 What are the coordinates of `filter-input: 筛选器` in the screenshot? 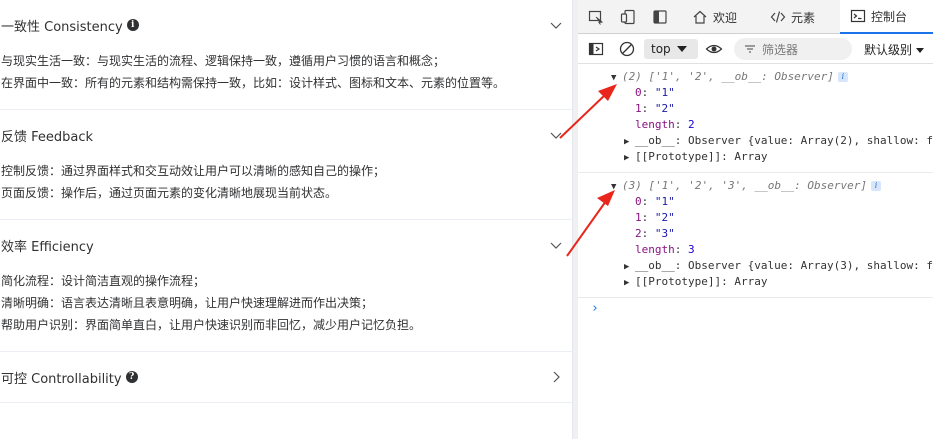 It's located at (793, 49).